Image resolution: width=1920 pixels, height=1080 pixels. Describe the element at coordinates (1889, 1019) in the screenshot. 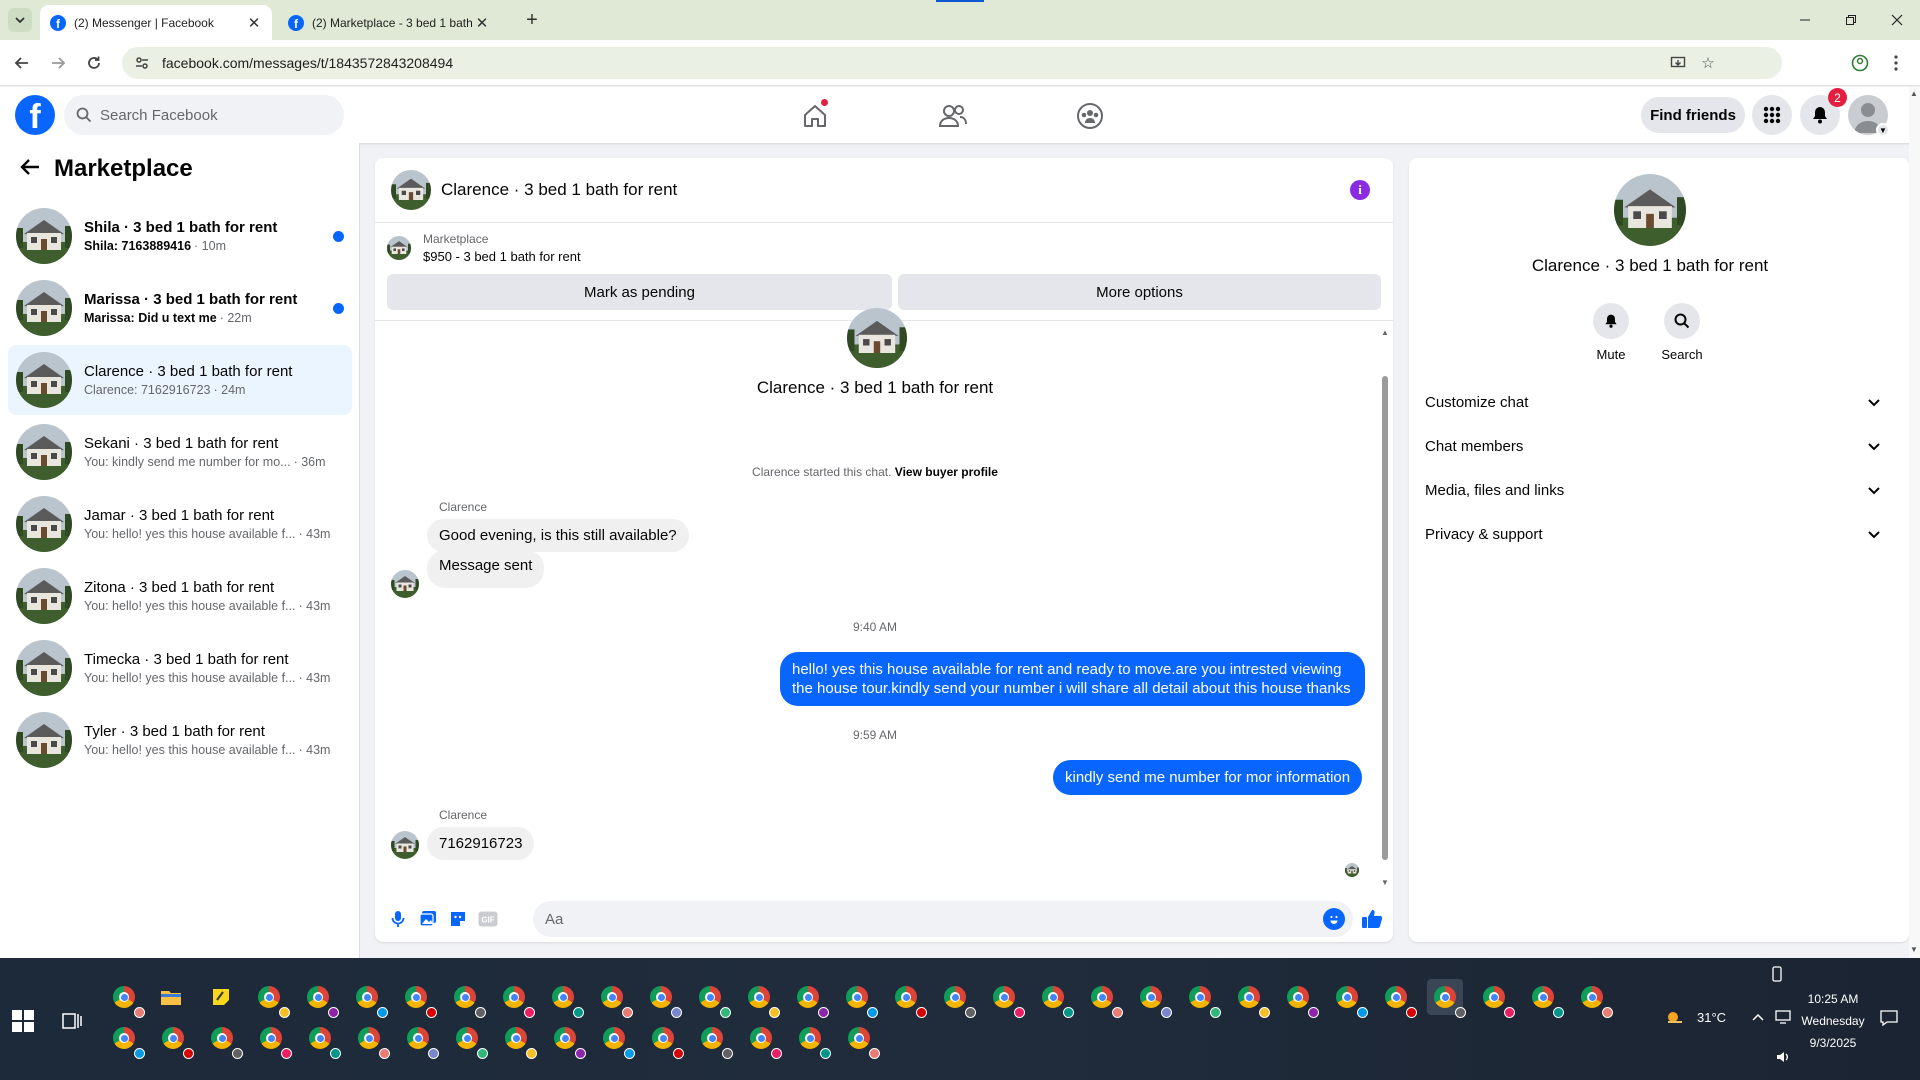

I see `notification-center-icon` at that location.